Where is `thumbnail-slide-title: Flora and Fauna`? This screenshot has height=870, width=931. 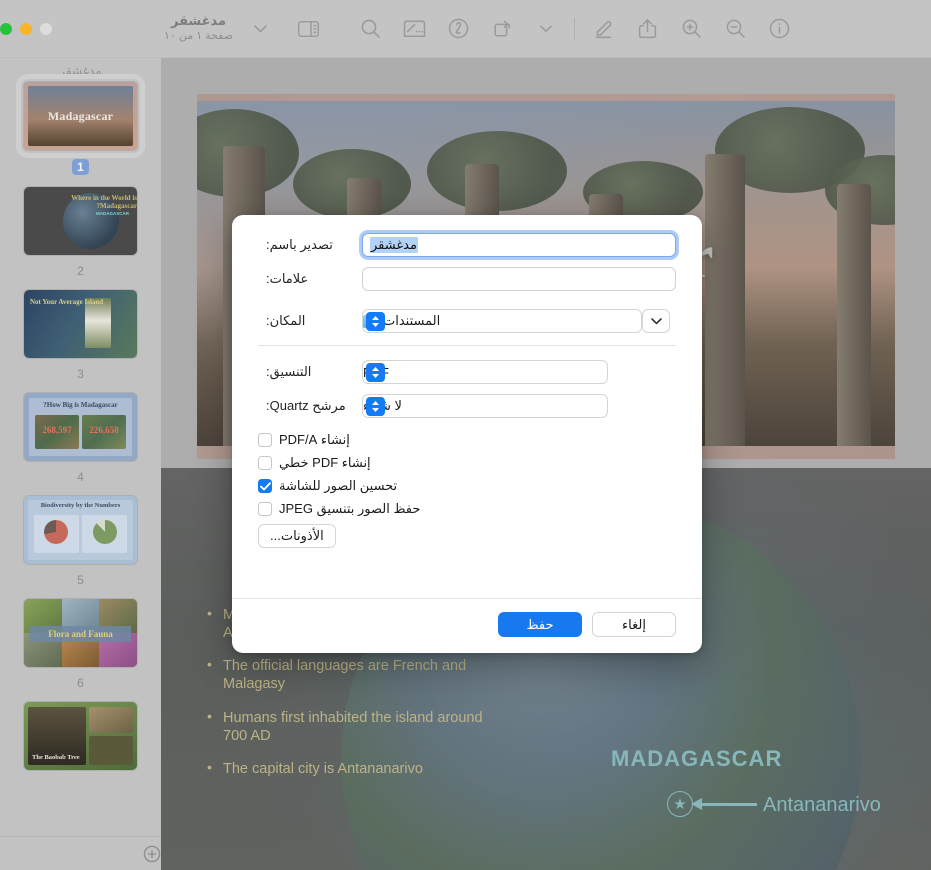 thumbnail-slide-title: Flora and Fauna is located at coordinates (80, 634).